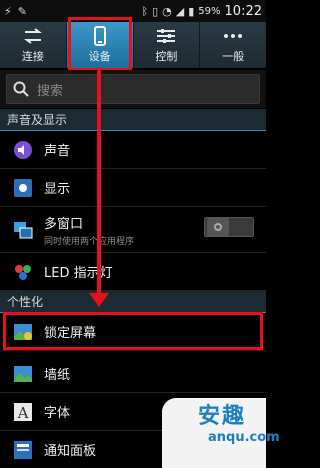 Image resolution: width=320 pixels, height=468 pixels. I want to click on list-item-wallpaper: 墙纸, so click(133, 374).